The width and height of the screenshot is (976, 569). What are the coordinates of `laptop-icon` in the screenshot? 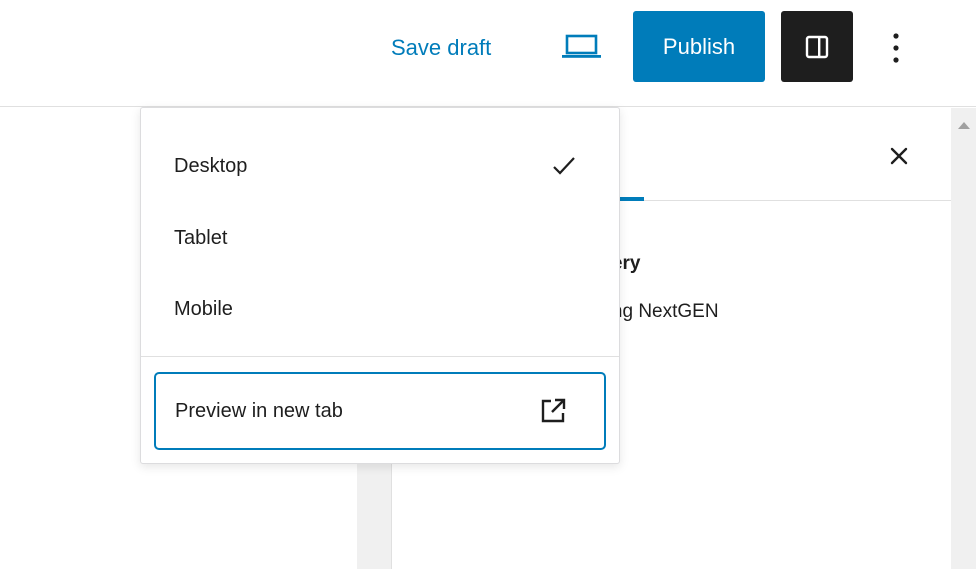 It's located at (581, 46).